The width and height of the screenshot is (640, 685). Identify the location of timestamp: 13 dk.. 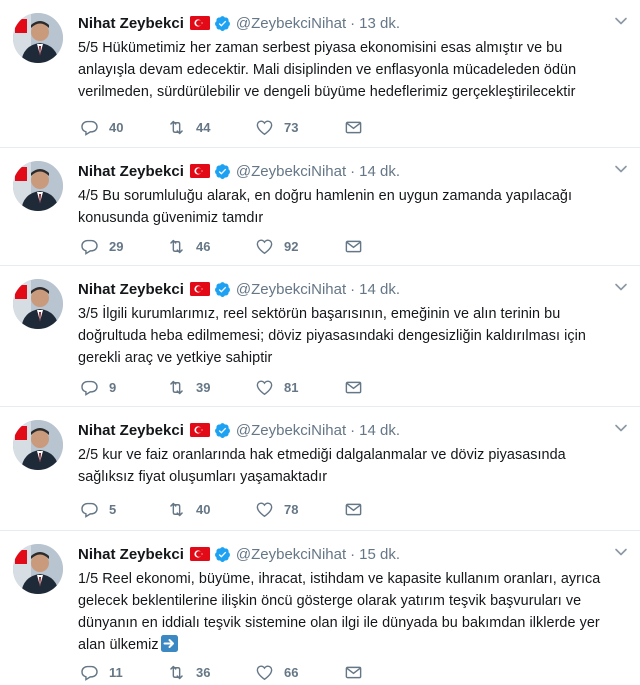
(379, 23).